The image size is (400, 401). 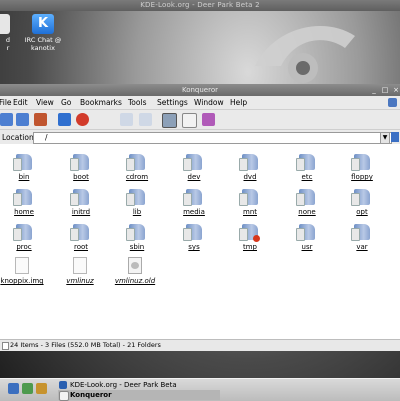 I want to click on toolbar, so click(x=200, y=120).